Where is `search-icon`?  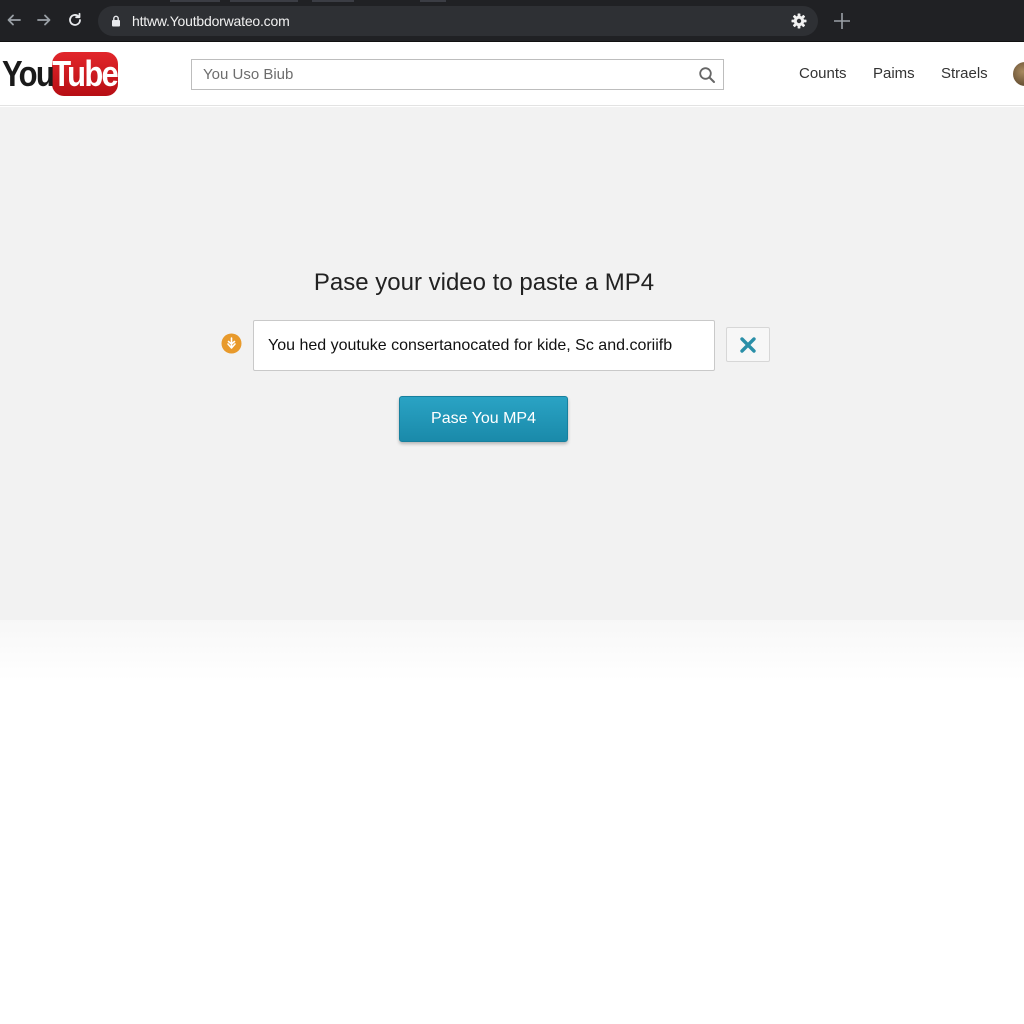
search-icon is located at coordinates (707, 75).